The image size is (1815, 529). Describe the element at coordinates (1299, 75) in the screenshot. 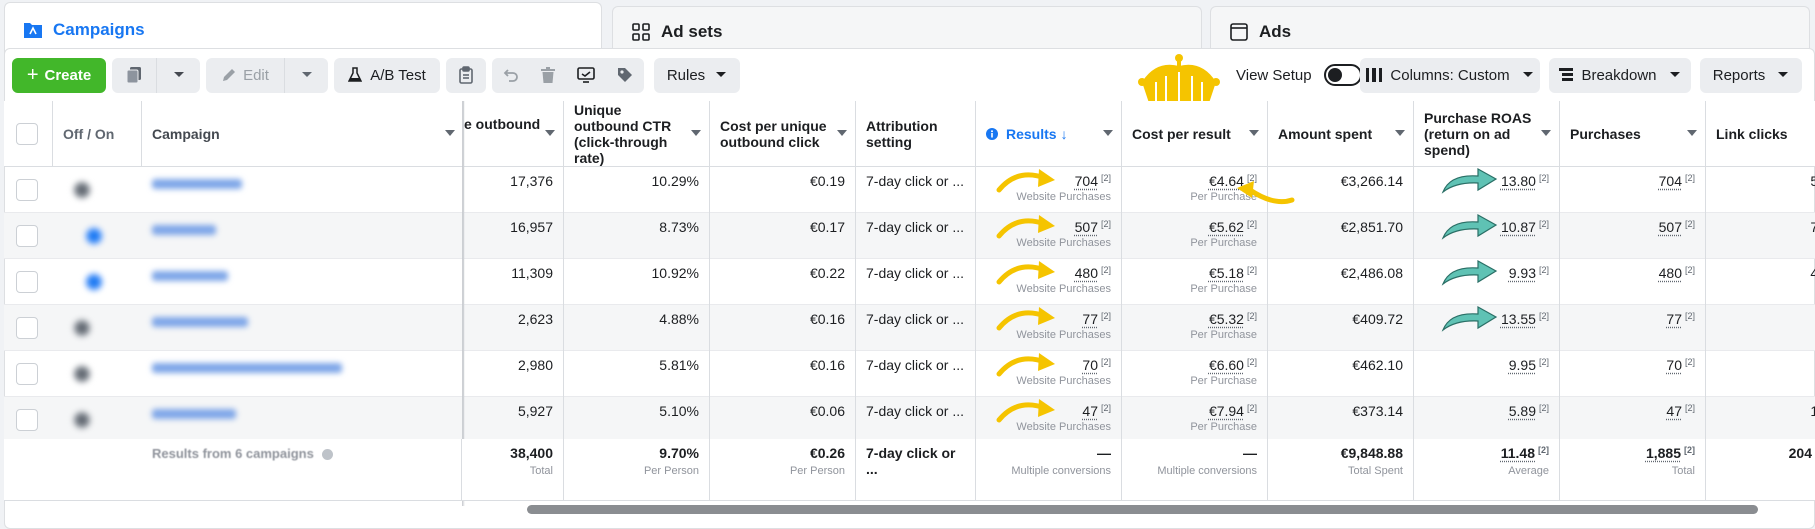

I see `view-setup: View Setup` at that location.